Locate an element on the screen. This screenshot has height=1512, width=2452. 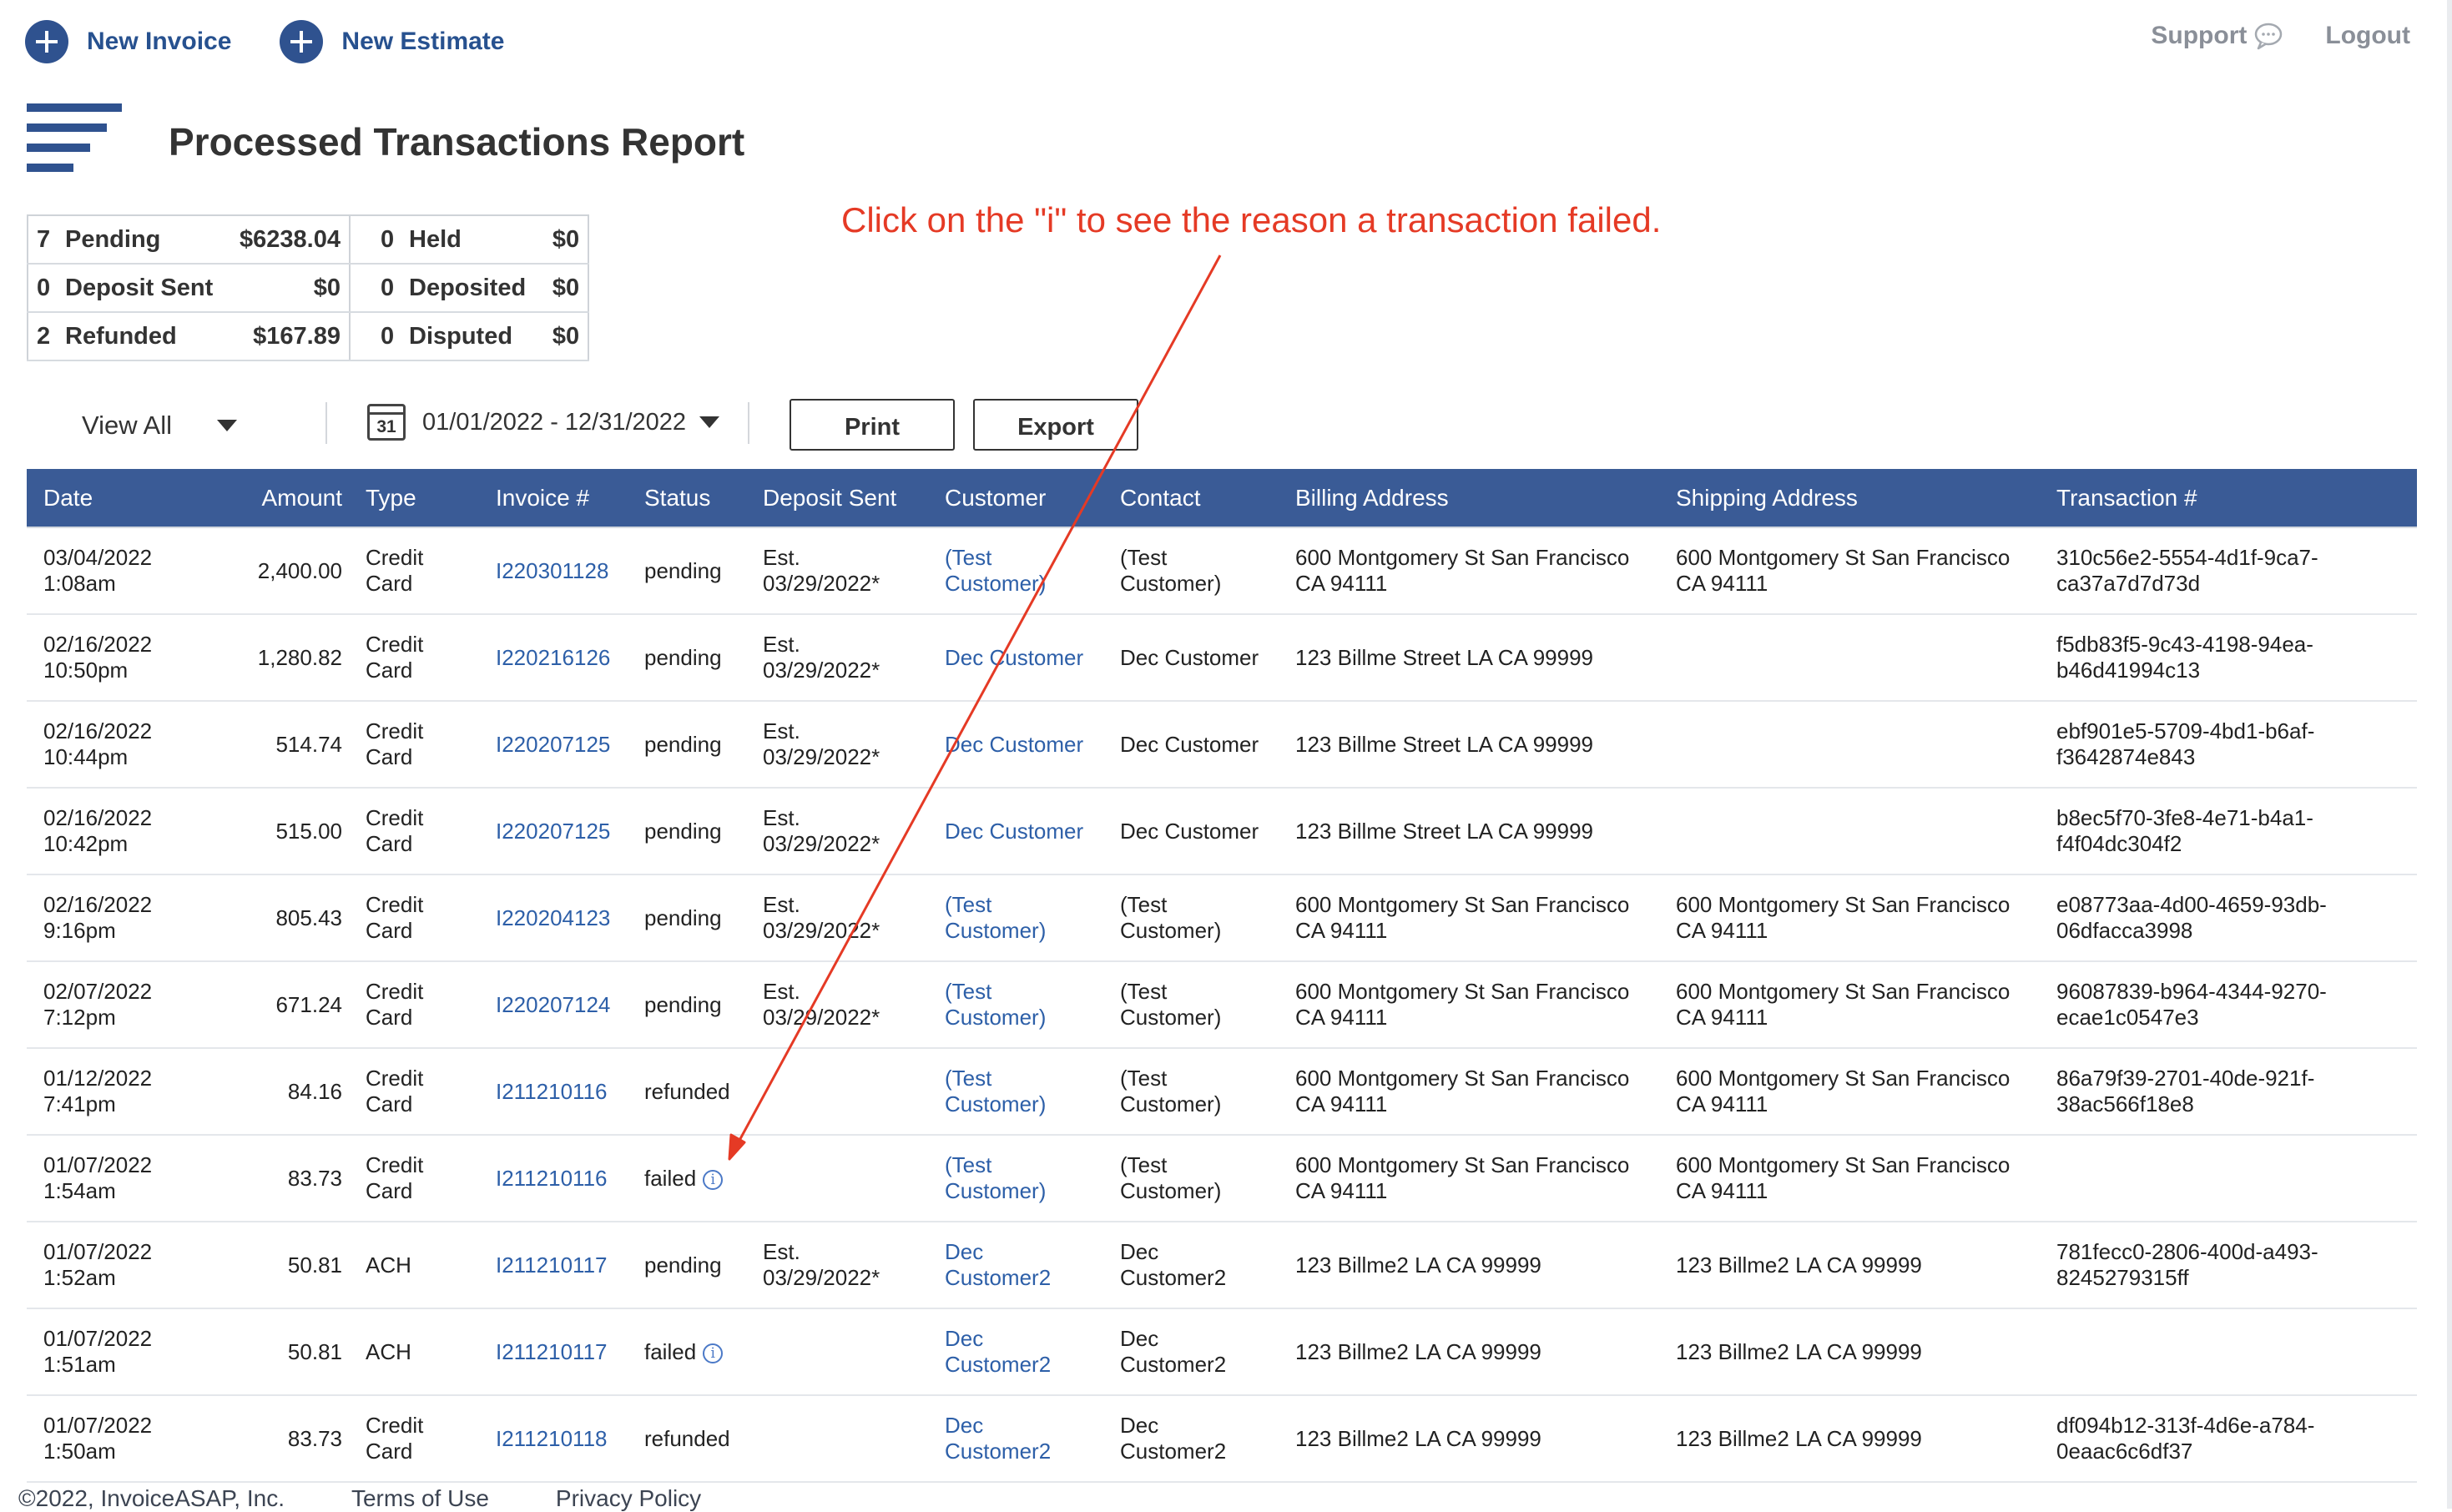
transaction-id-cell: ebf901e5-5709-4bd1-b6af-f3642874e843 is located at coordinates (2228, 745).